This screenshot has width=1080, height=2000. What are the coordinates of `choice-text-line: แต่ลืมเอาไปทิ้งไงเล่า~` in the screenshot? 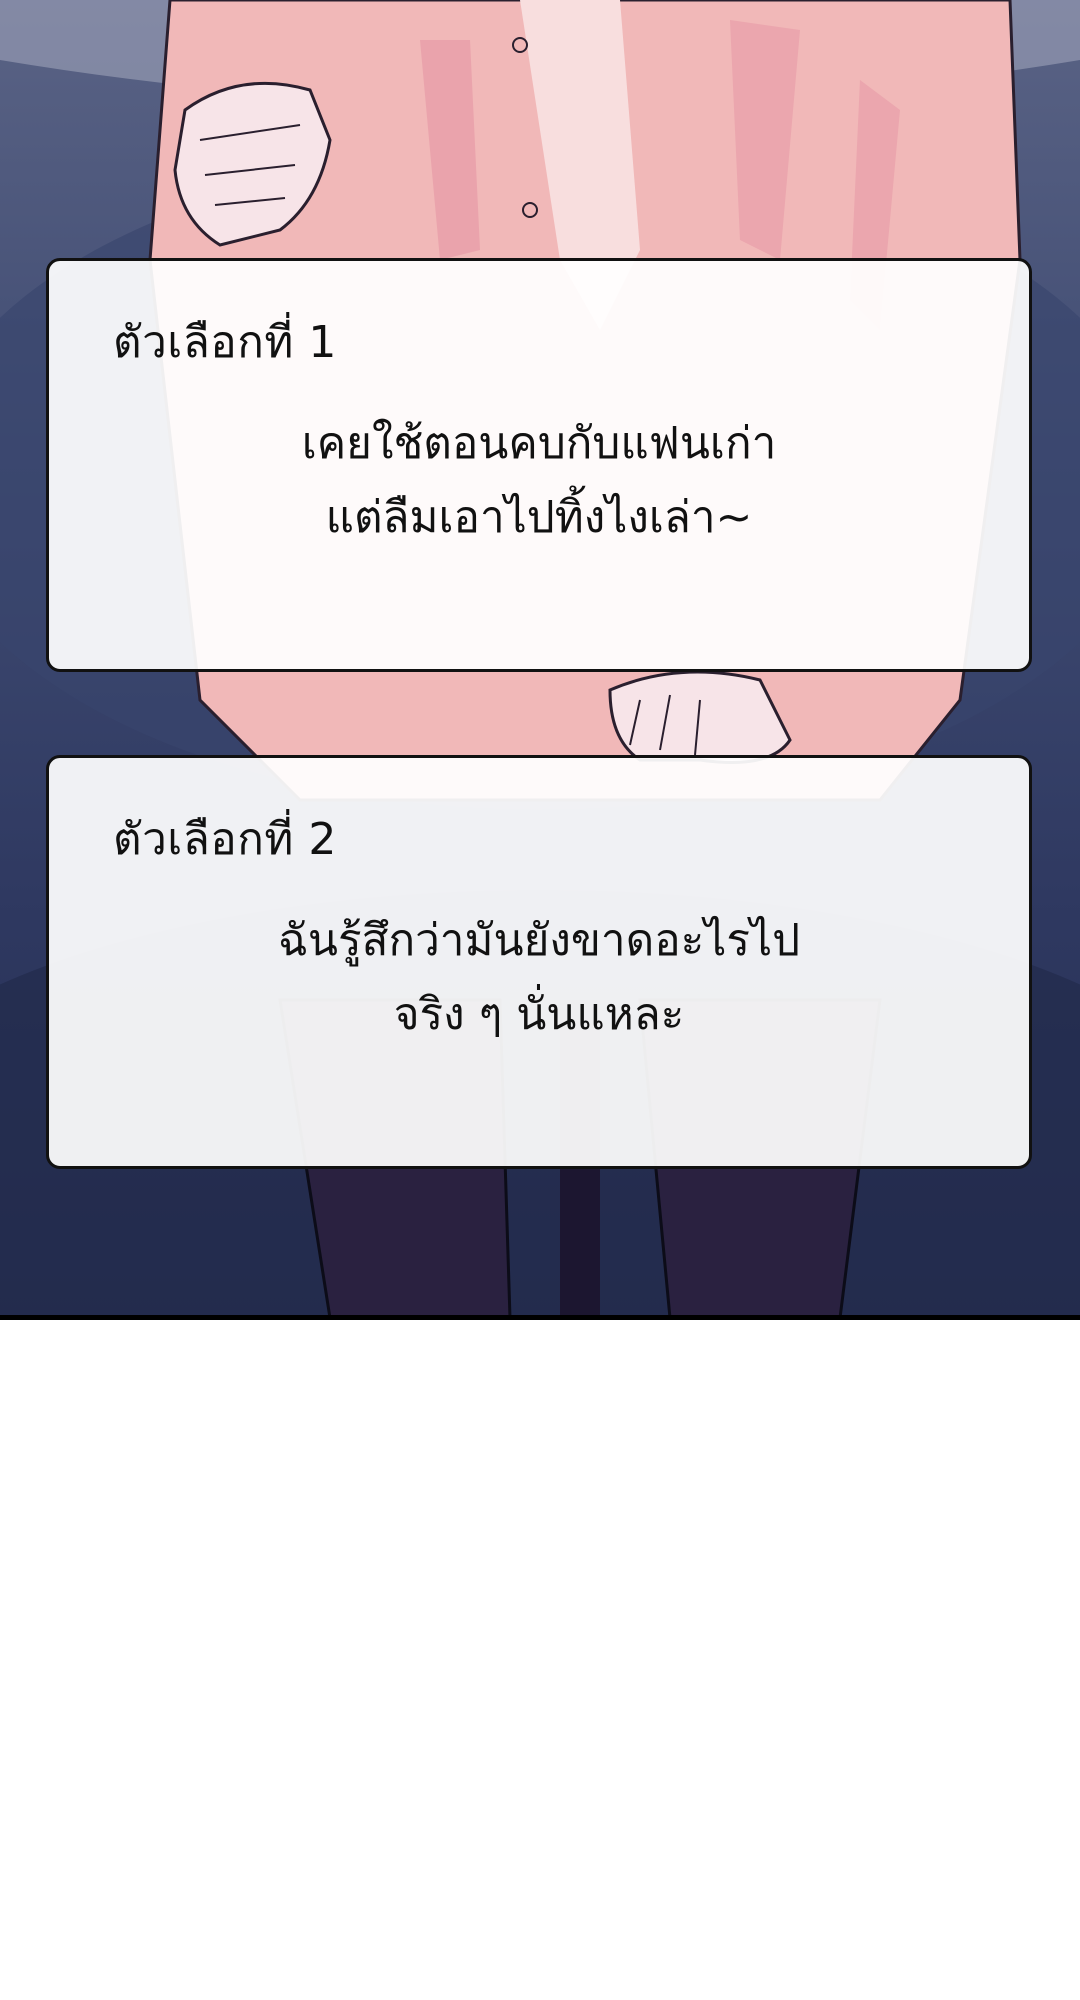 It's located at (539, 517).